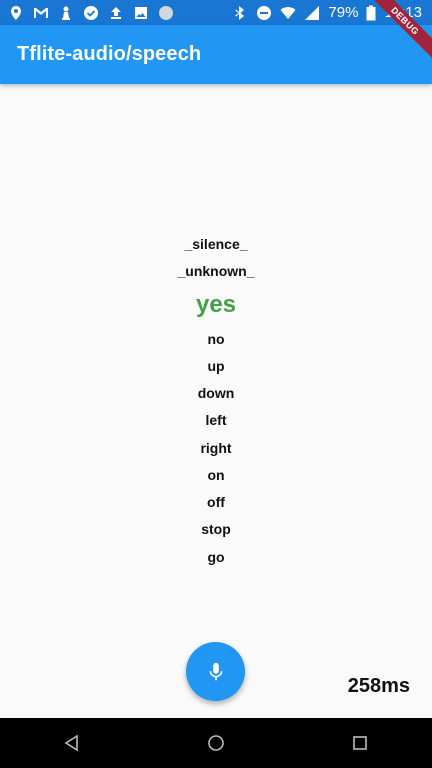 The width and height of the screenshot is (432, 768). Describe the element at coordinates (216, 557) in the screenshot. I see `label-go: go` at that location.